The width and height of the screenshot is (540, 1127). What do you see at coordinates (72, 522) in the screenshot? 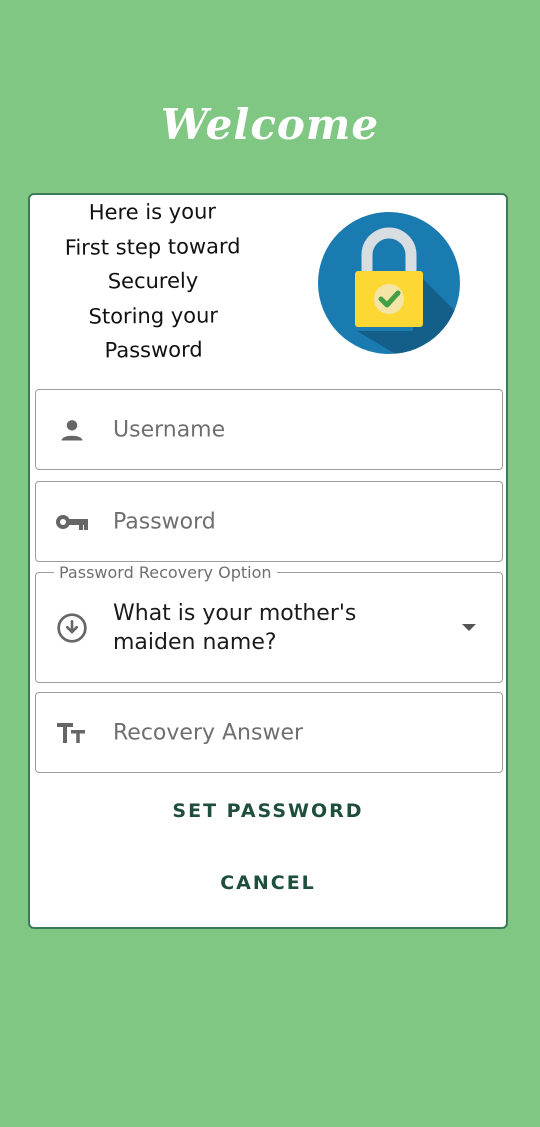
I see `key-icon` at bounding box center [72, 522].